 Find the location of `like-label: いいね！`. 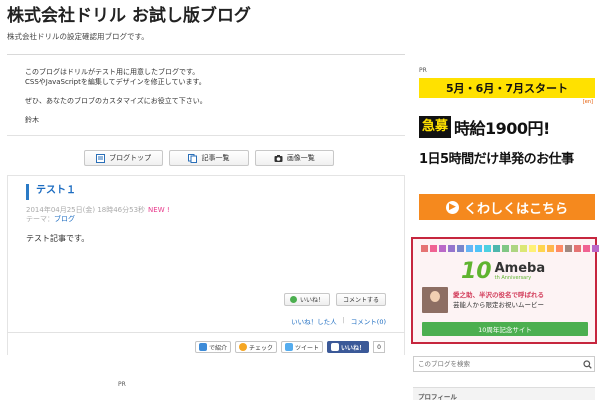

like-label: いいね！ is located at coordinates (311, 300).